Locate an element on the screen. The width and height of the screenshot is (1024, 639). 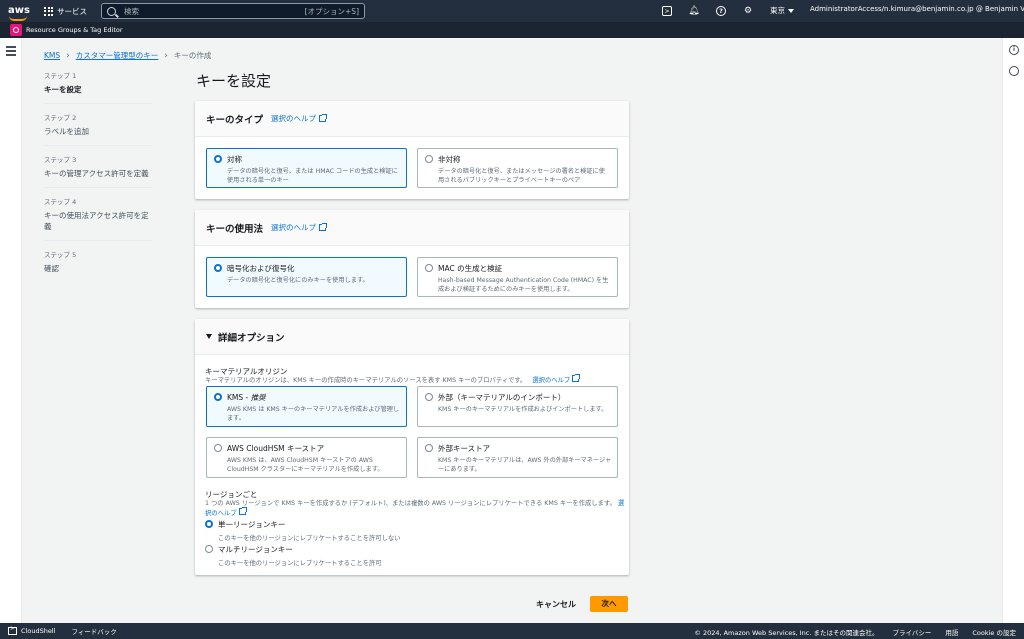
option-title: 外部キーストア is located at coordinates (464, 448).